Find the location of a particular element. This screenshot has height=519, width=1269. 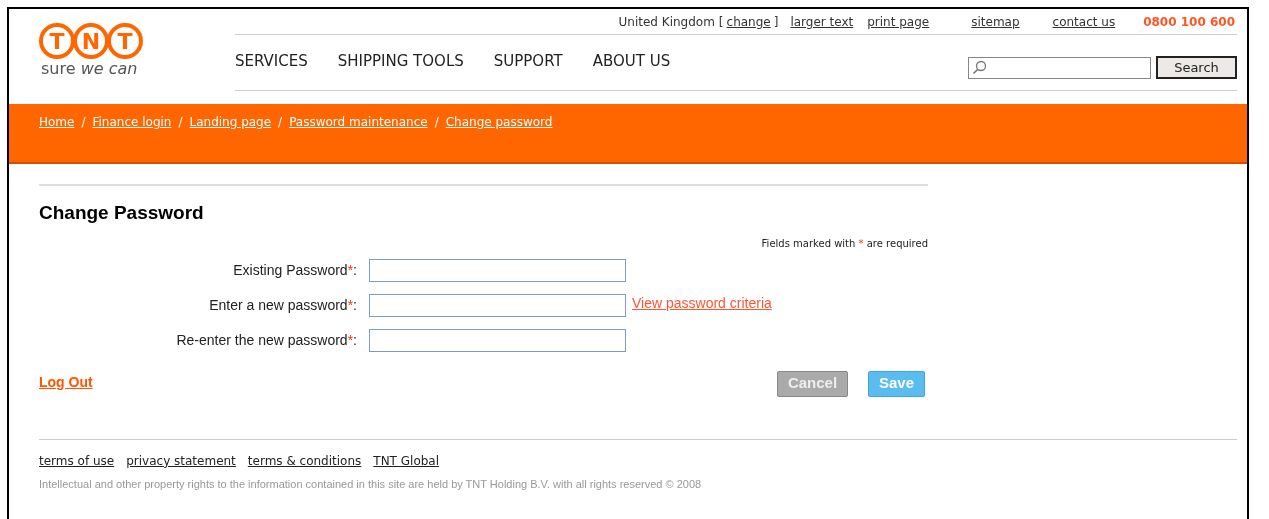

utility-link: contact us is located at coordinates (1084, 21).